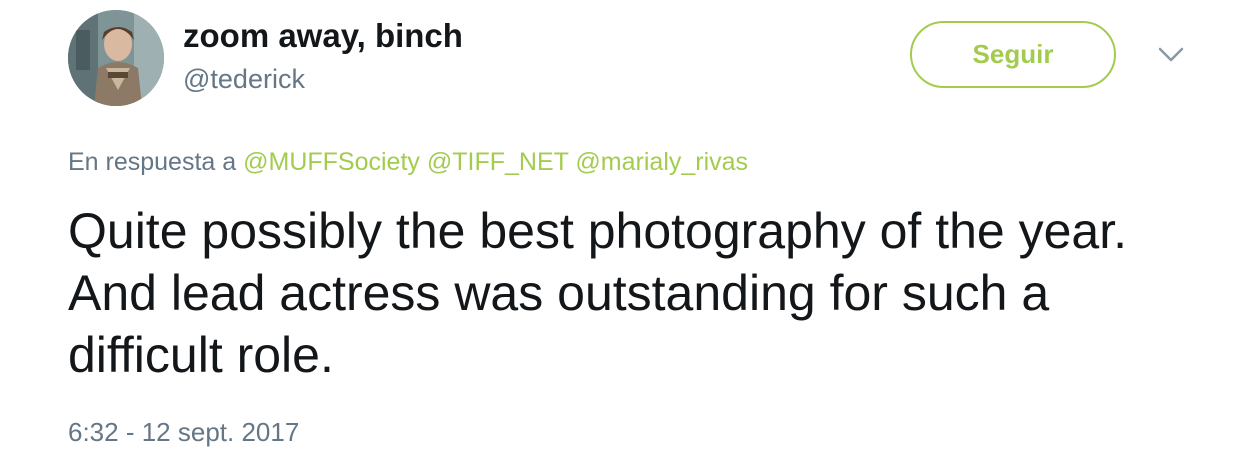 Image resolution: width=1246 pixels, height=466 pixels. What do you see at coordinates (661, 162) in the screenshot?
I see `mention-link: @marialy_rivas` at bounding box center [661, 162].